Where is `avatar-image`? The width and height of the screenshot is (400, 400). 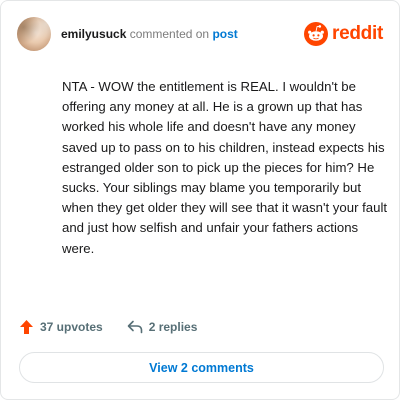
avatar-image is located at coordinates (34, 34).